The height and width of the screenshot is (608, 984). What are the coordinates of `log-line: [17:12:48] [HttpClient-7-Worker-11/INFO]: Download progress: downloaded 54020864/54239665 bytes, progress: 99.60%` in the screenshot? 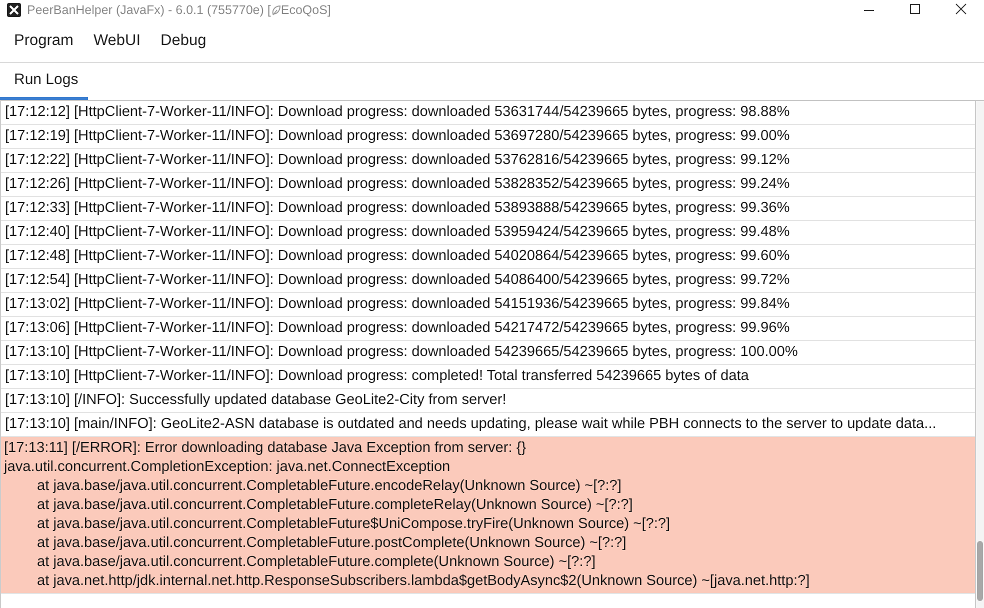 It's located at (397, 256).